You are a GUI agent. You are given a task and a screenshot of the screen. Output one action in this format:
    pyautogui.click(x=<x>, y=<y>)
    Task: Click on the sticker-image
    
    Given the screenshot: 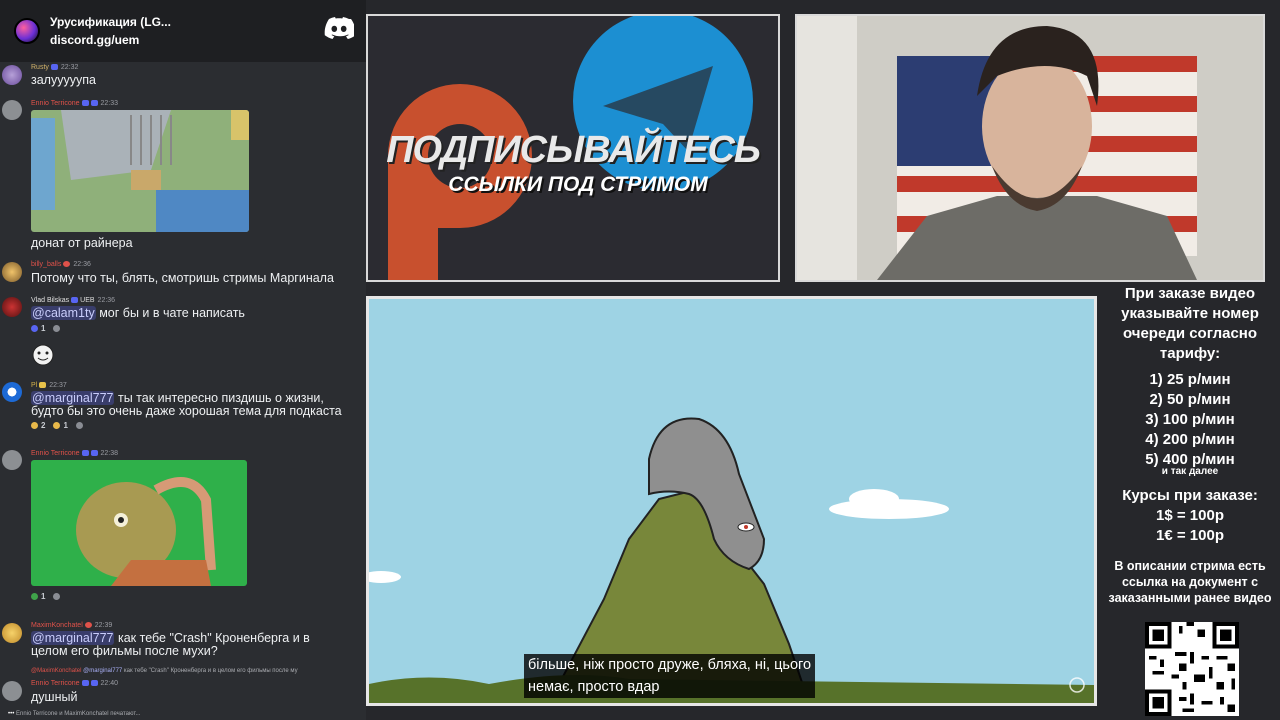 What is the action you would take?
    pyautogui.click(x=43, y=355)
    